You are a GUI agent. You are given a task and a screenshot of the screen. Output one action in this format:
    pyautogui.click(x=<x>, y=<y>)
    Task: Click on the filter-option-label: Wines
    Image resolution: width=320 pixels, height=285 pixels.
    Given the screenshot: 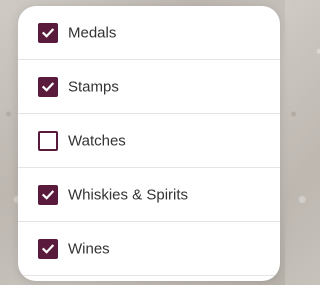 What is the action you would take?
    pyautogui.click(x=89, y=248)
    